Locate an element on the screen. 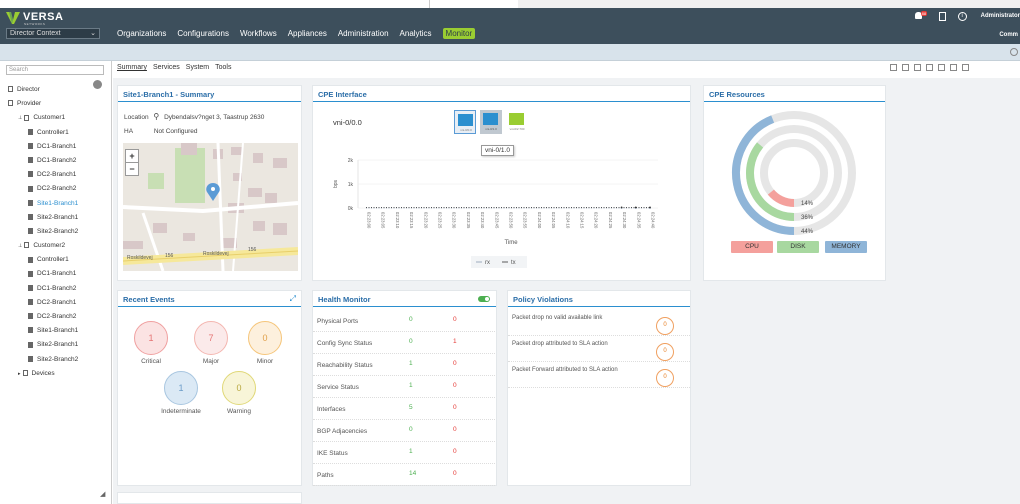  resize-handle-icon: ◢ is located at coordinates (102, 494).